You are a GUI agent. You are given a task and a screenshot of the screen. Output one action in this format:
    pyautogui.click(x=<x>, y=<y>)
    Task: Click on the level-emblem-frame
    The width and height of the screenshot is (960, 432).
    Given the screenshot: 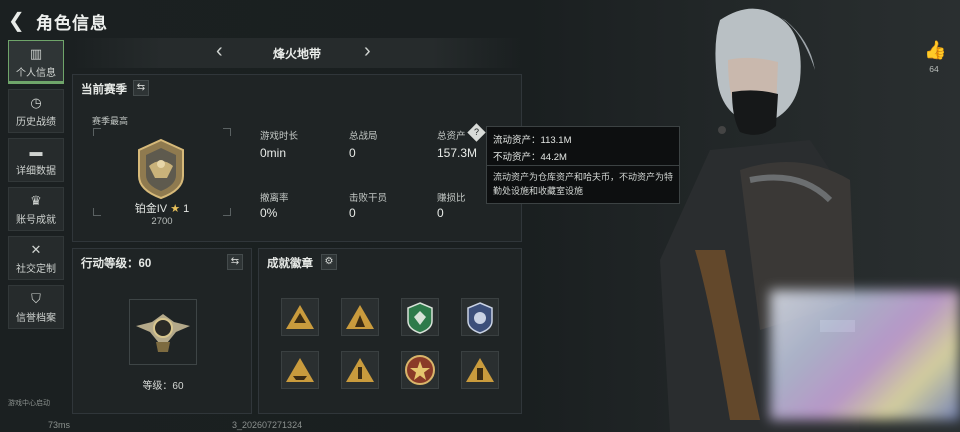 What is the action you would take?
    pyautogui.click(x=163, y=332)
    